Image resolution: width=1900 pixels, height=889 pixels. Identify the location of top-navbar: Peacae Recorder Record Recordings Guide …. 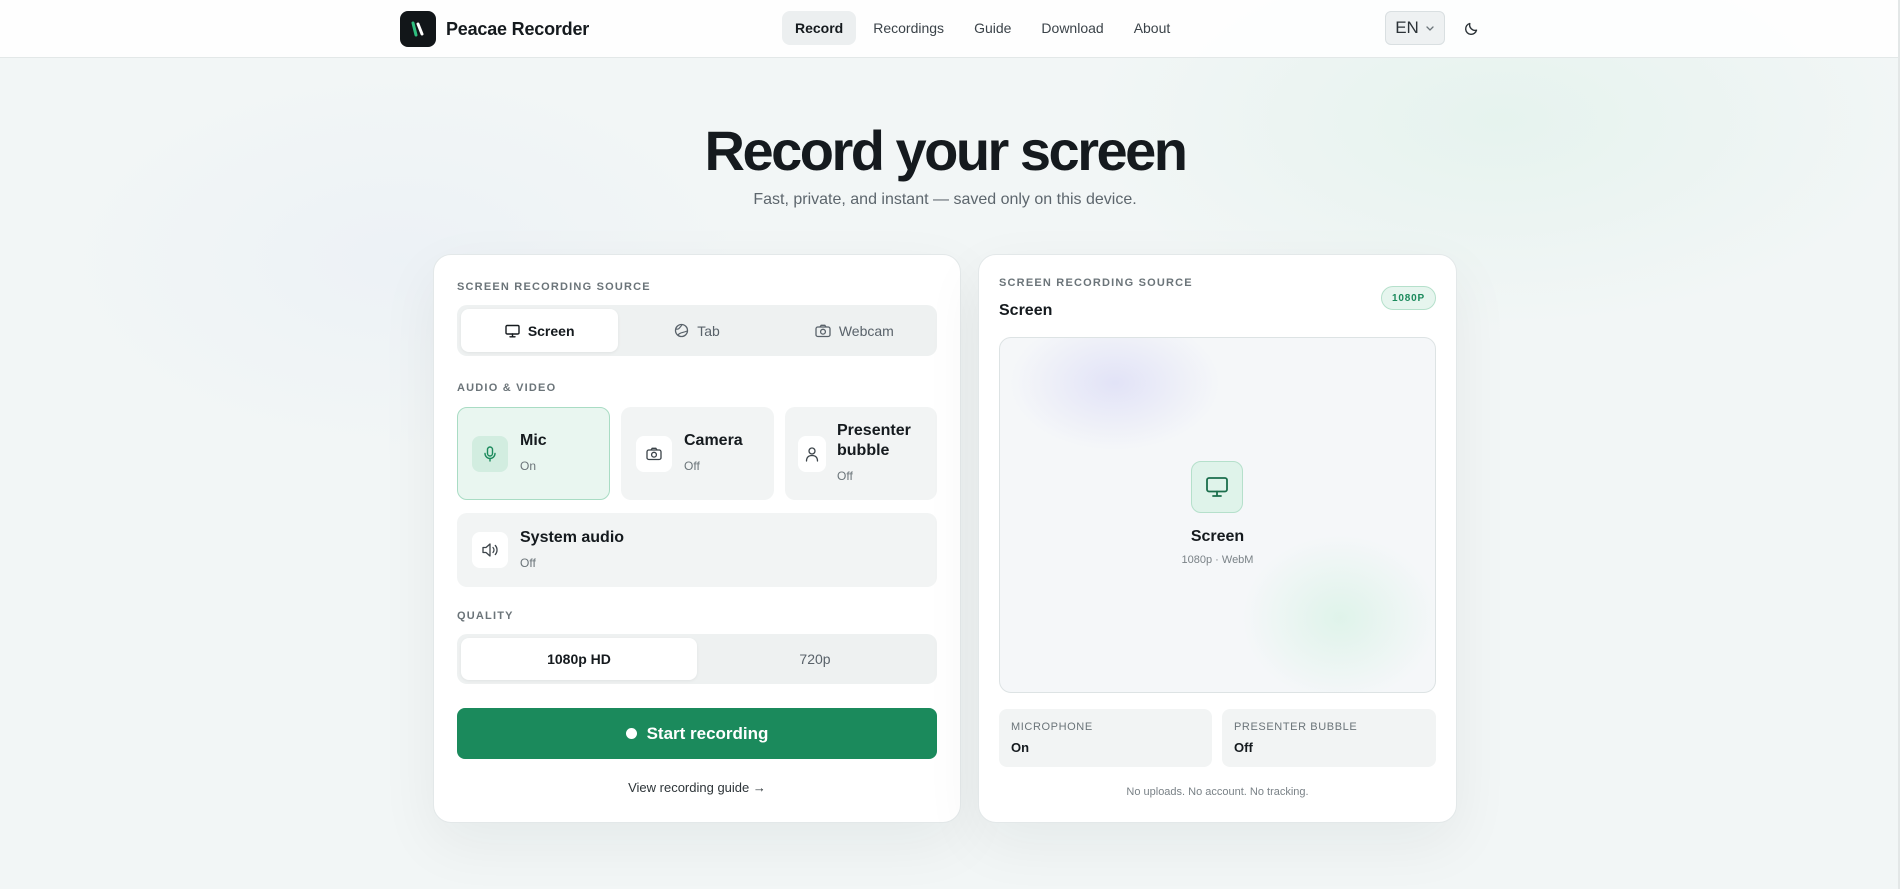
(949, 29).